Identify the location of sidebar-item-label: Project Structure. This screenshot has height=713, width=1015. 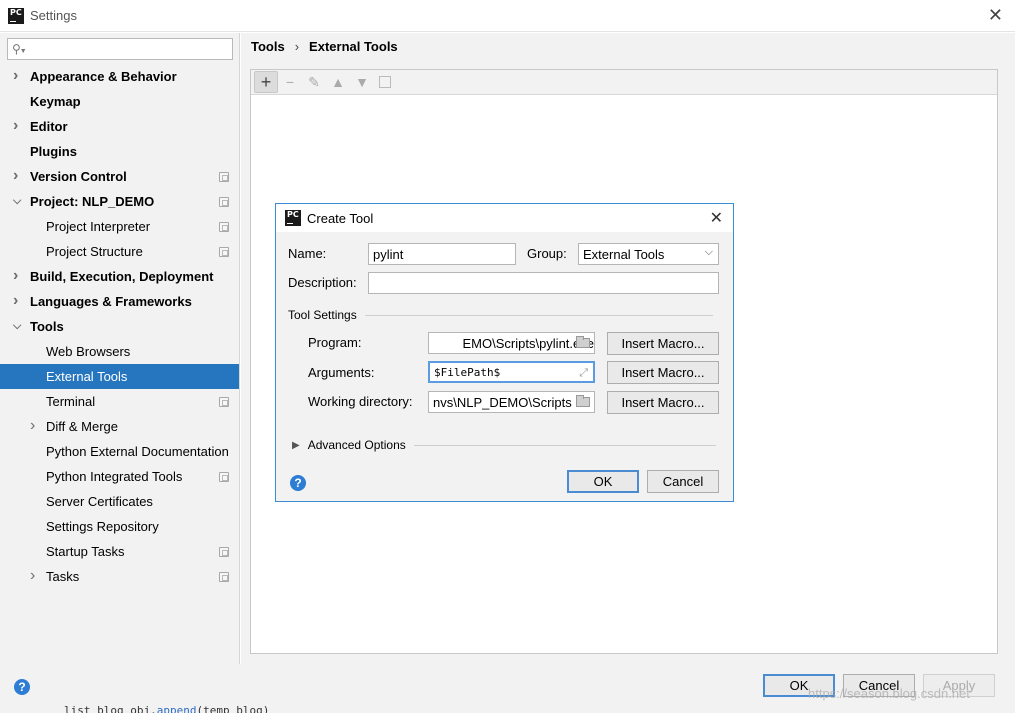
(94, 251).